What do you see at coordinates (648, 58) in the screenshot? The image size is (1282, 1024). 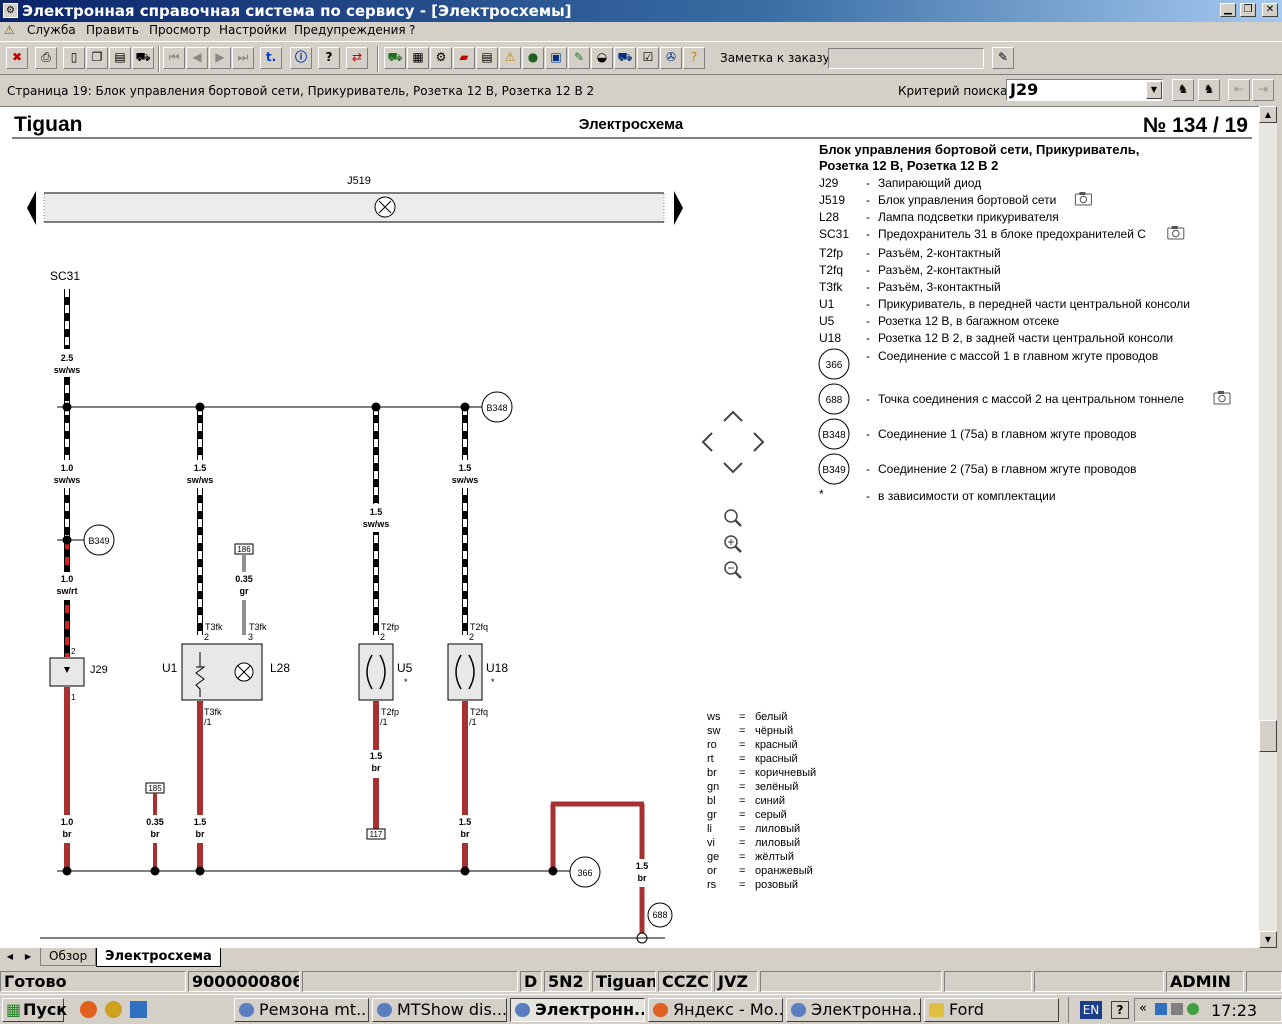 I see `checklist-icon: ☑` at bounding box center [648, 58].